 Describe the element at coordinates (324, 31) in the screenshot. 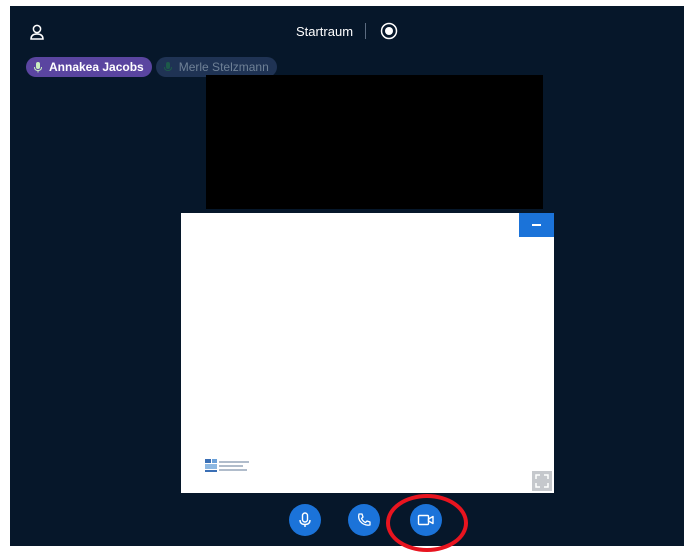

I see `room-title: Startraum` at that location.